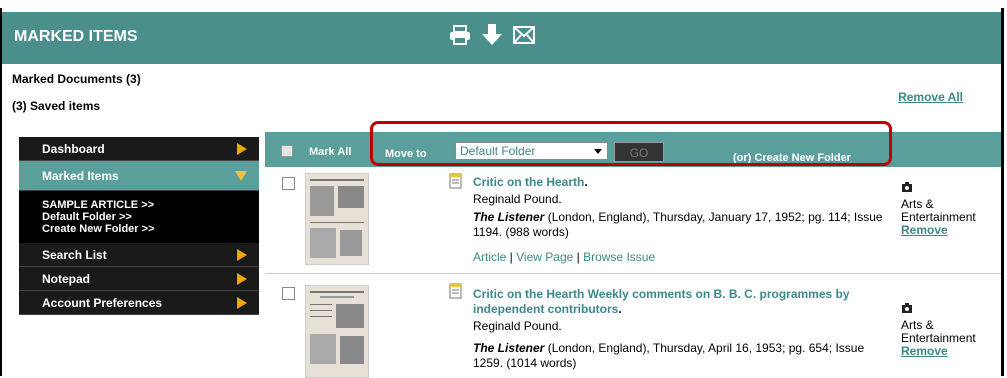 The height and width of the screenshot is (378, 1007). I want to click on folder-link-default-folder: Default Folder >>, so click(150, 217).